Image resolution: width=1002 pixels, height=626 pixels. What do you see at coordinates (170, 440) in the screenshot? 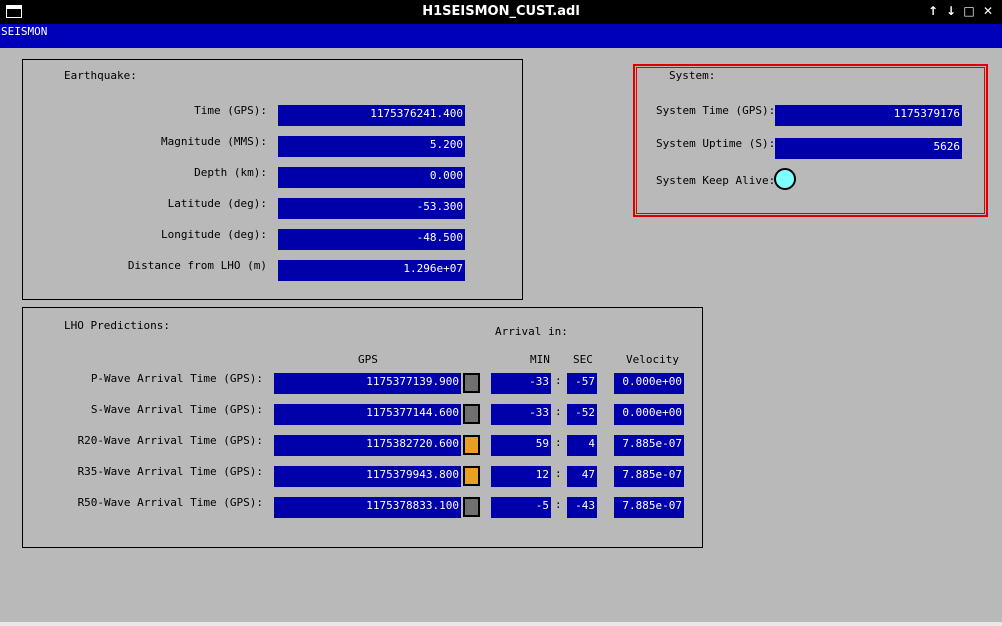
I see `r20-wave-label: R20-Wave Arrival Time (GPS):` at bounding box center [170, 440].